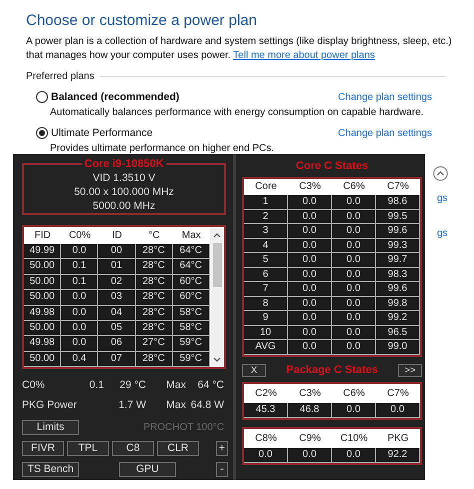 This screenshot has height=489, width=474. What do you see at coordinates (142, 20) in the screenshot?
I see `page-title: Choose or customize a power plan` at bounding box center [142, 20].